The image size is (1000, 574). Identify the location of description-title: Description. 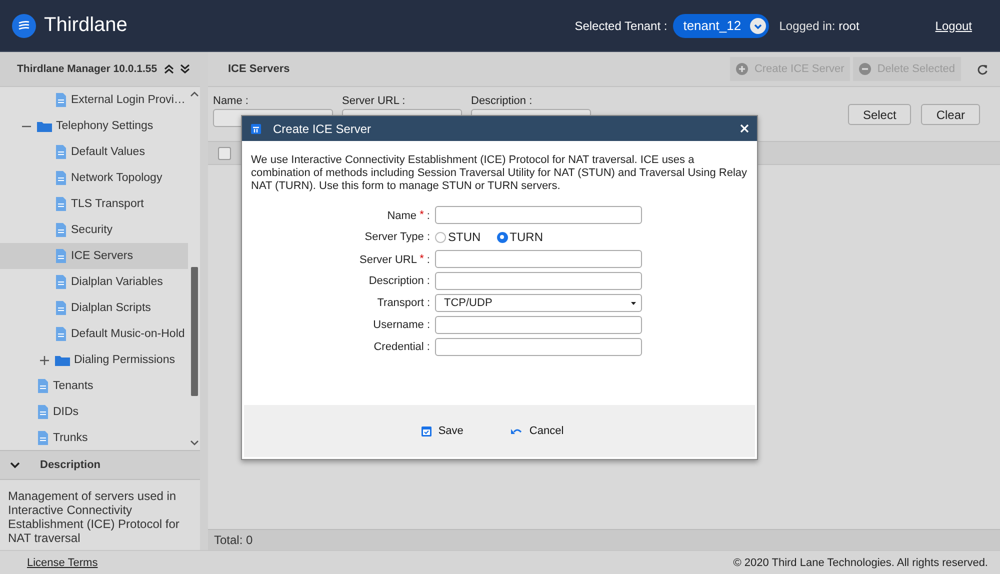
(70, 465).